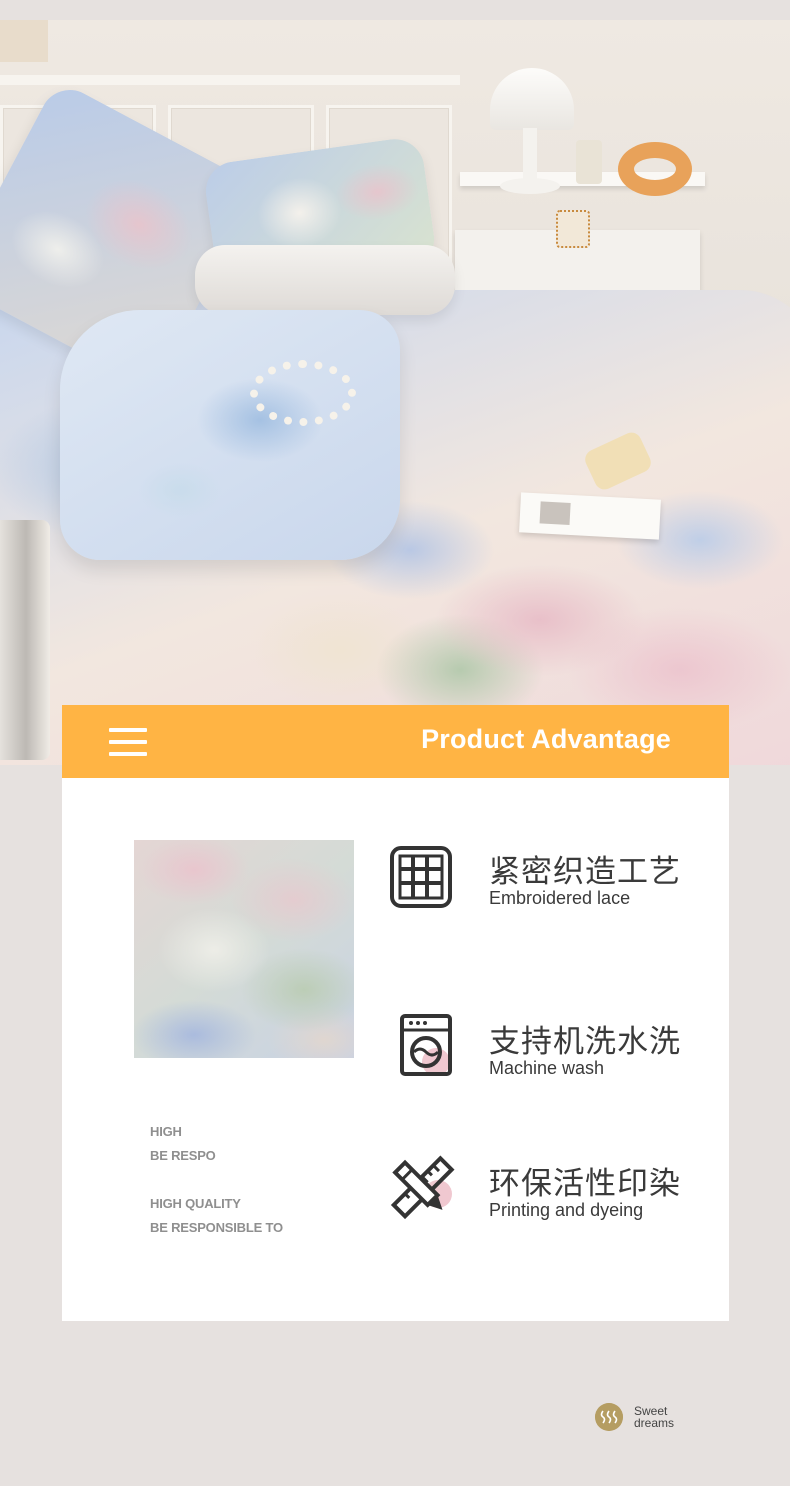 This screenshot has height=1486, width=790. Describe the element at coordinates (547, 1068) in the screenshot. I see `feature-title-en: Machine wash` at that location.